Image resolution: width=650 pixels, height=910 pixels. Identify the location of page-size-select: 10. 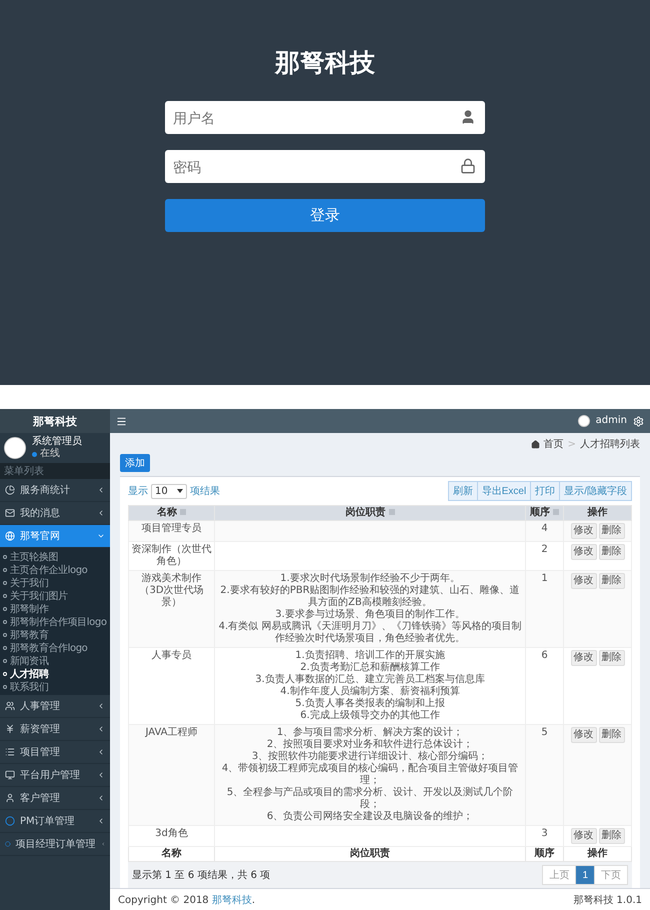
(169, 491).